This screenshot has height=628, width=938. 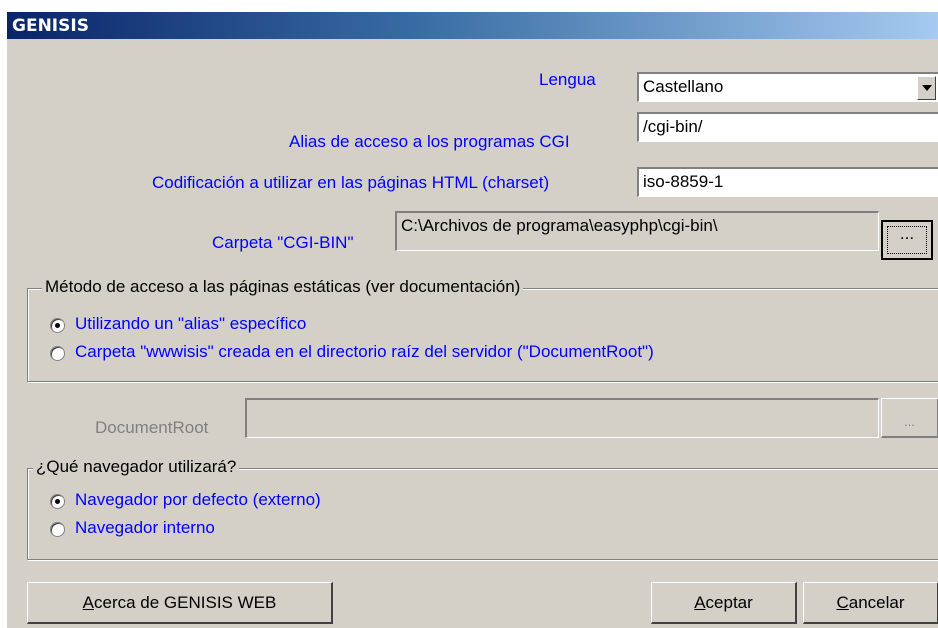 What do you see at coordinates (185, 602) in the screenshot?
I see `about-label: cerca de GENISIS WEB` at bounding box center [185, 602].